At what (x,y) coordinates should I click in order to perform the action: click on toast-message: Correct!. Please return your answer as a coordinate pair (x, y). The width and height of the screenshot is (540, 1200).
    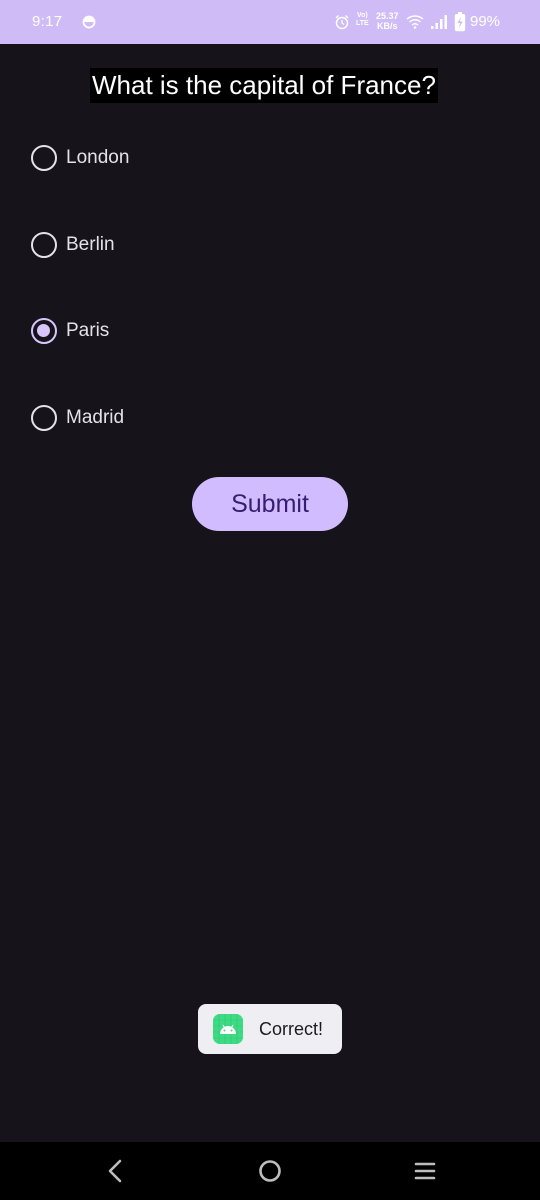
    Looking at the image, I should click on (270, 1029).